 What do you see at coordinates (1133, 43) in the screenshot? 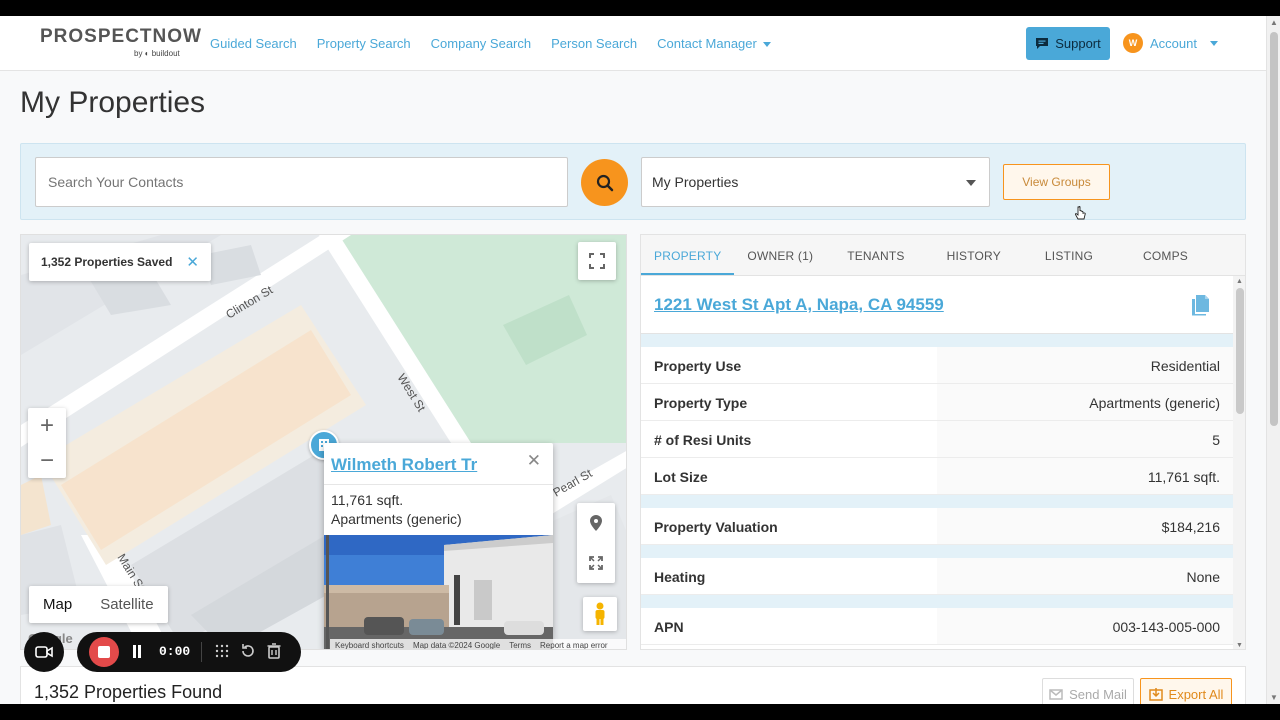
I see `avatar: W` at bounding box center [1133, 43].